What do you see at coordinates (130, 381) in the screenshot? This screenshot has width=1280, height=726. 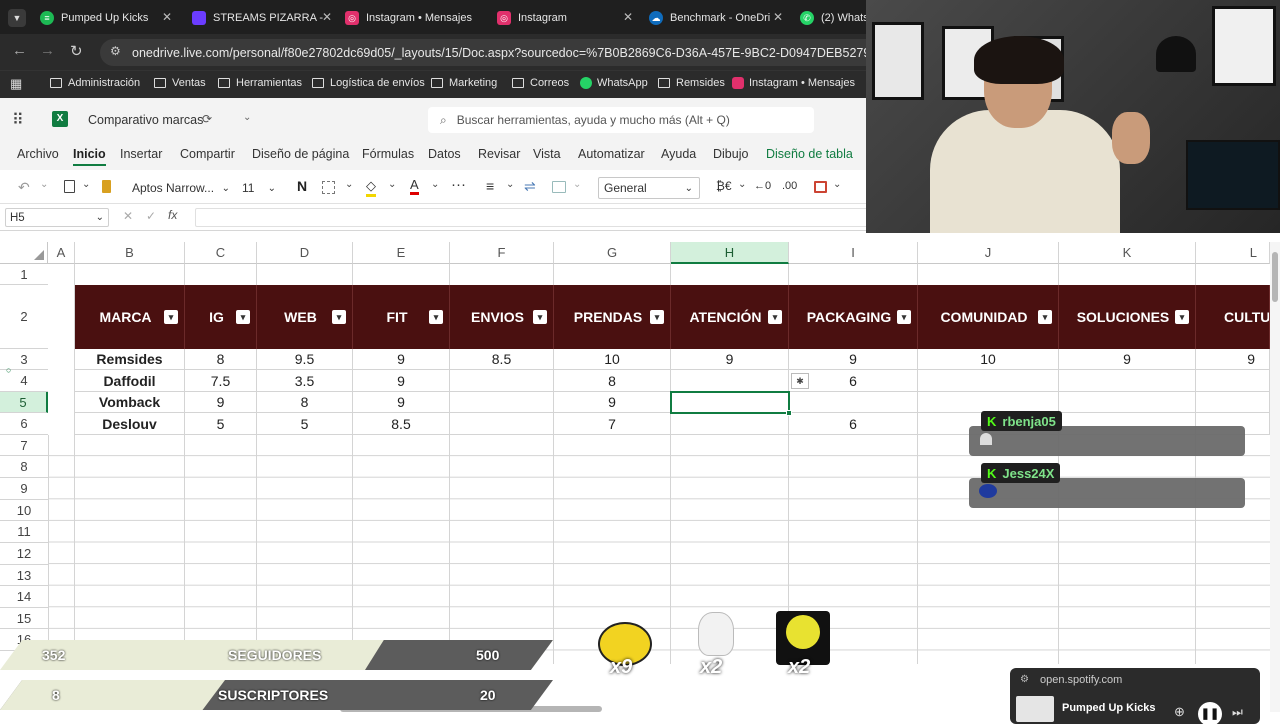 I see `brand-cell: Daffodil` at bounding box center [130, 381].